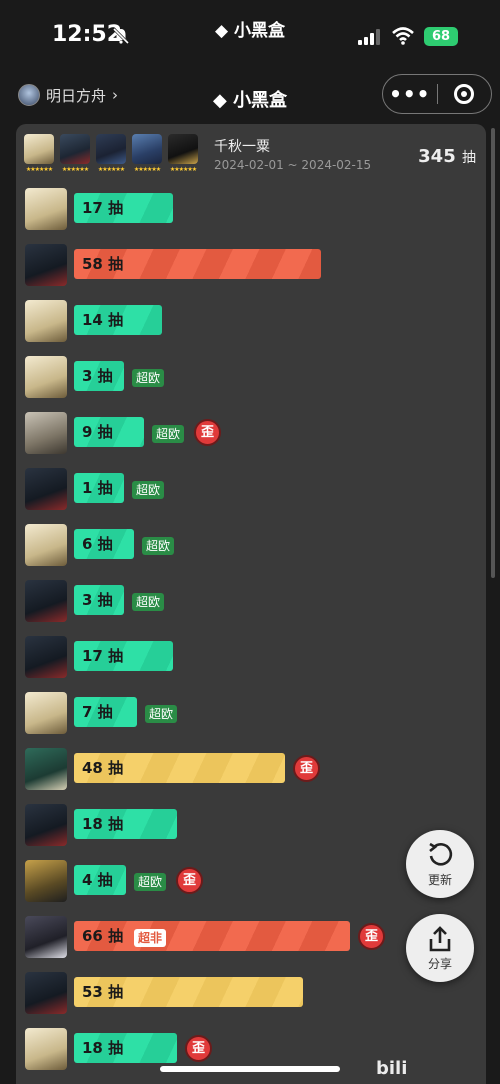  I want to click on cellular-signal-icon, so click(369, 37).